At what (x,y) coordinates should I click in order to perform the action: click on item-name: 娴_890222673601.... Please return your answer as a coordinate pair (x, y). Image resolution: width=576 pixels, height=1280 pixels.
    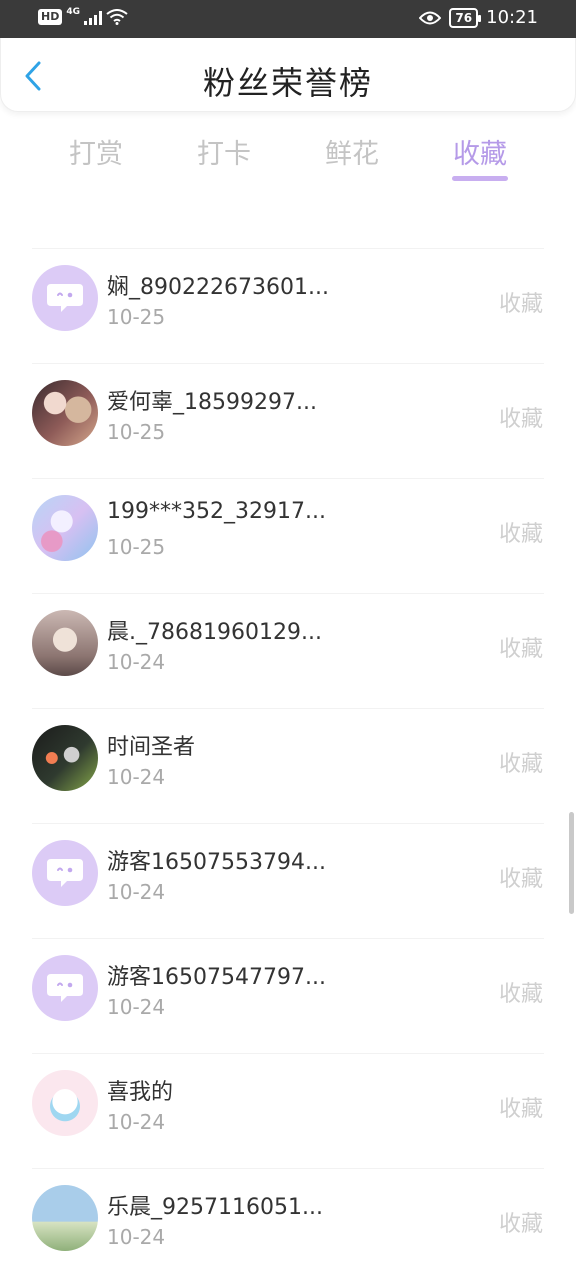
    Looking at the image, I should click on (218, 287).